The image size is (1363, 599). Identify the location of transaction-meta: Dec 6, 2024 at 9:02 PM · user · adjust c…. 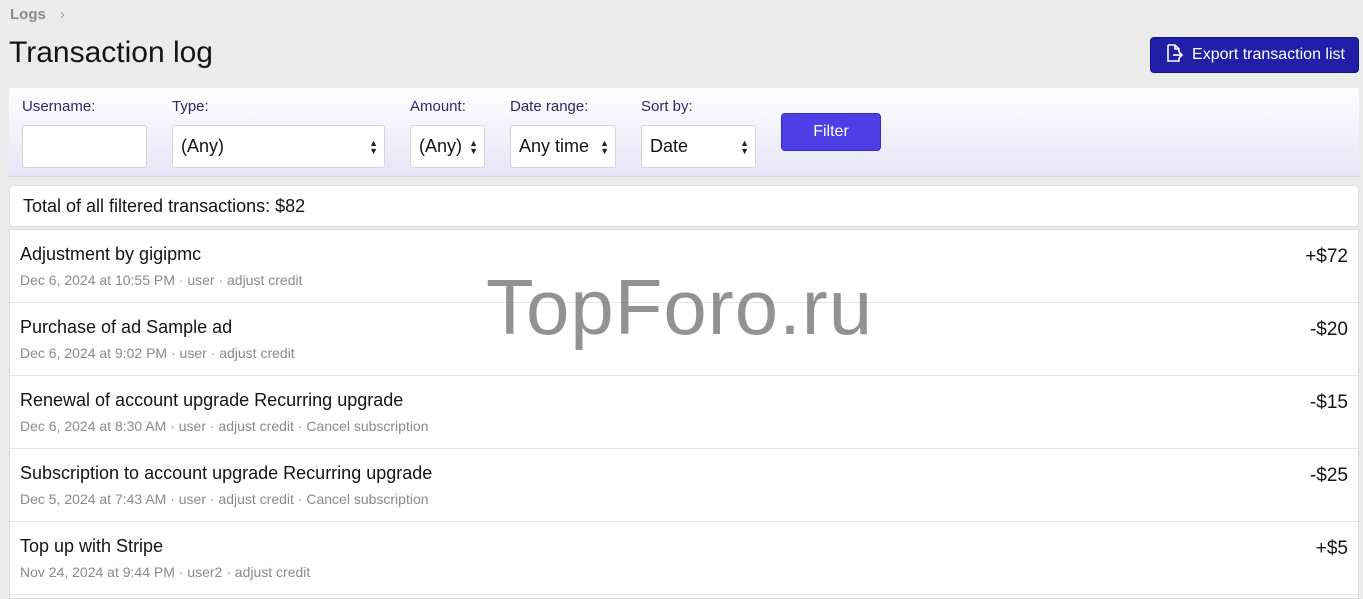
(157, 353).